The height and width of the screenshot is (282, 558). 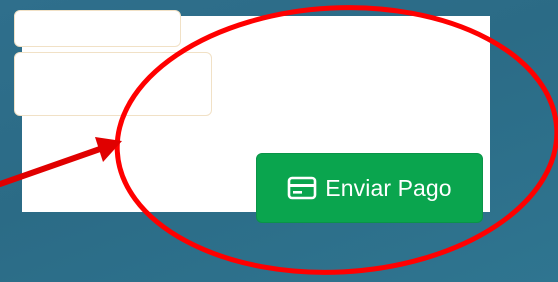 I want to click on annotation-arrow-shaft, so click(x=51, y=166).